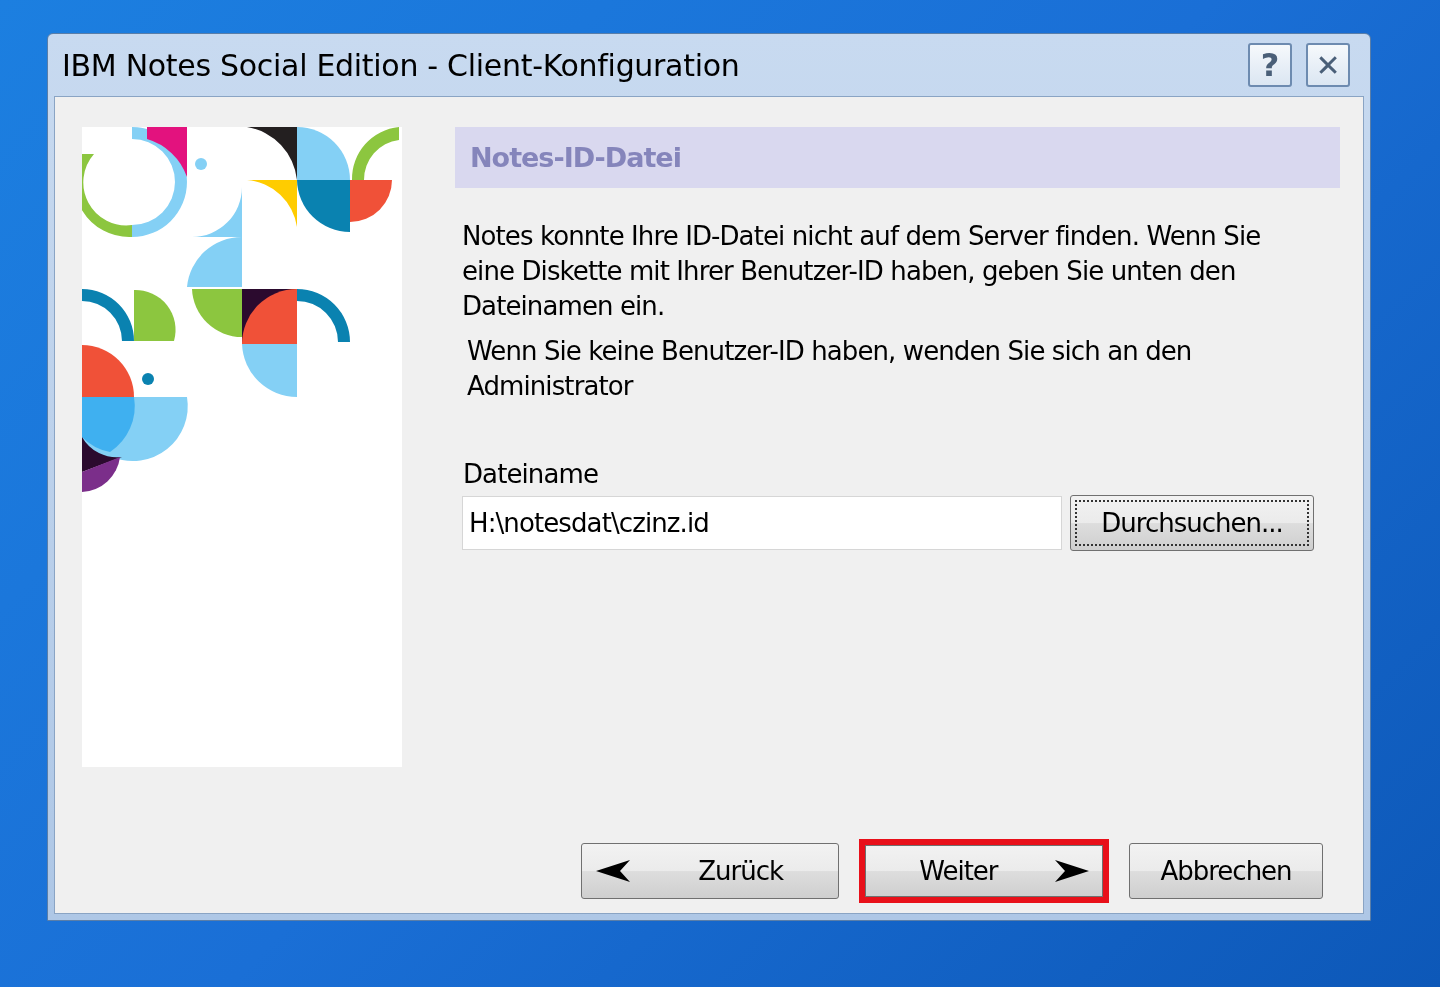 This screenshot has height=987, width=1440. What do you see at coordinates (1328, 65) in the screenshot?
I see `close-button: ✕` at bounding box center [1328, 65].